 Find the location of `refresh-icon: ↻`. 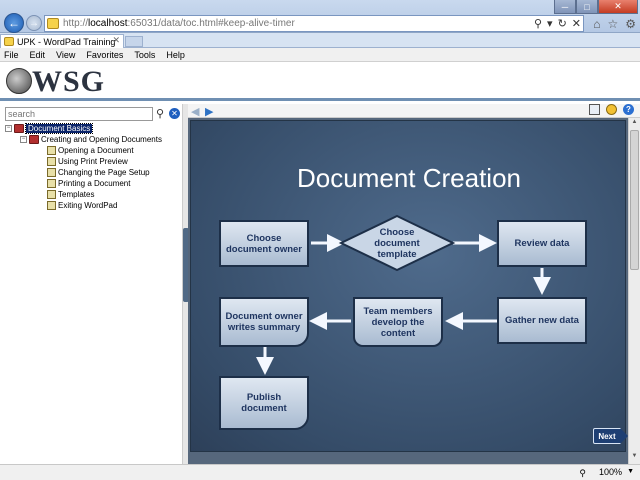

refresh-icon: ↻ is located at coordinates (562, 23).